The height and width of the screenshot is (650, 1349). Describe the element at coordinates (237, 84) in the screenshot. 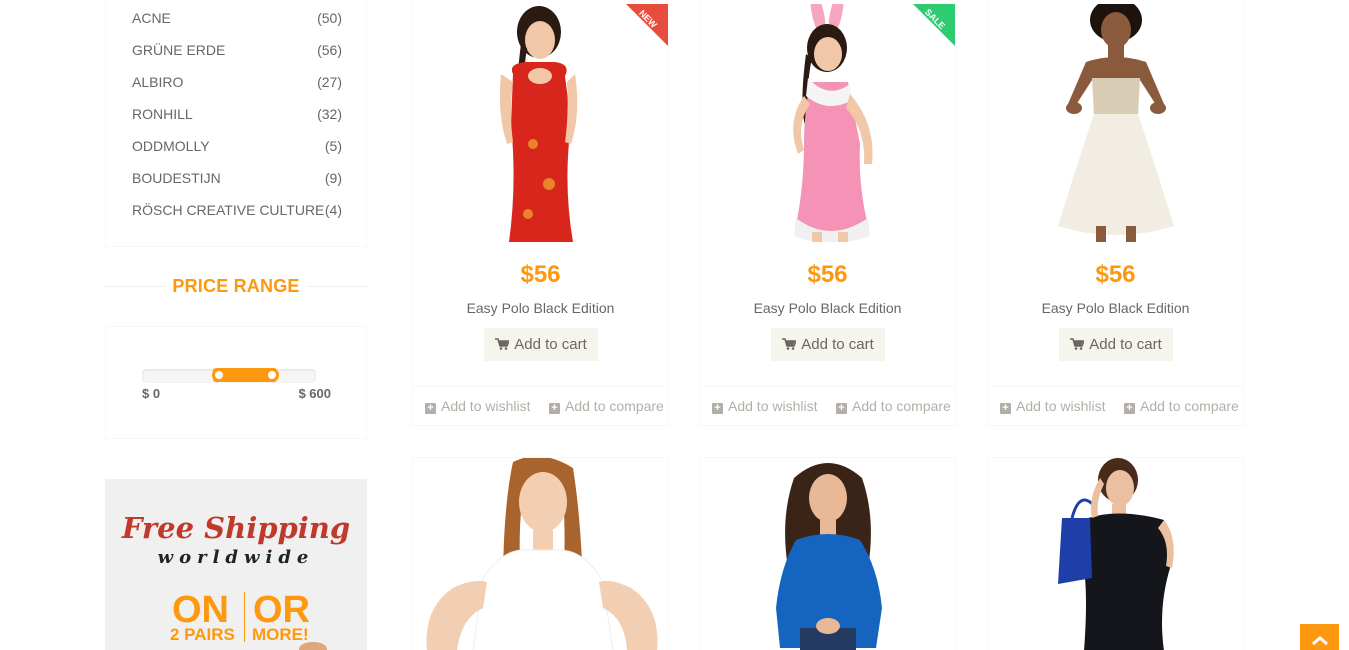

I see `brand-item-albiro: ALBIRO (27)` at that location.